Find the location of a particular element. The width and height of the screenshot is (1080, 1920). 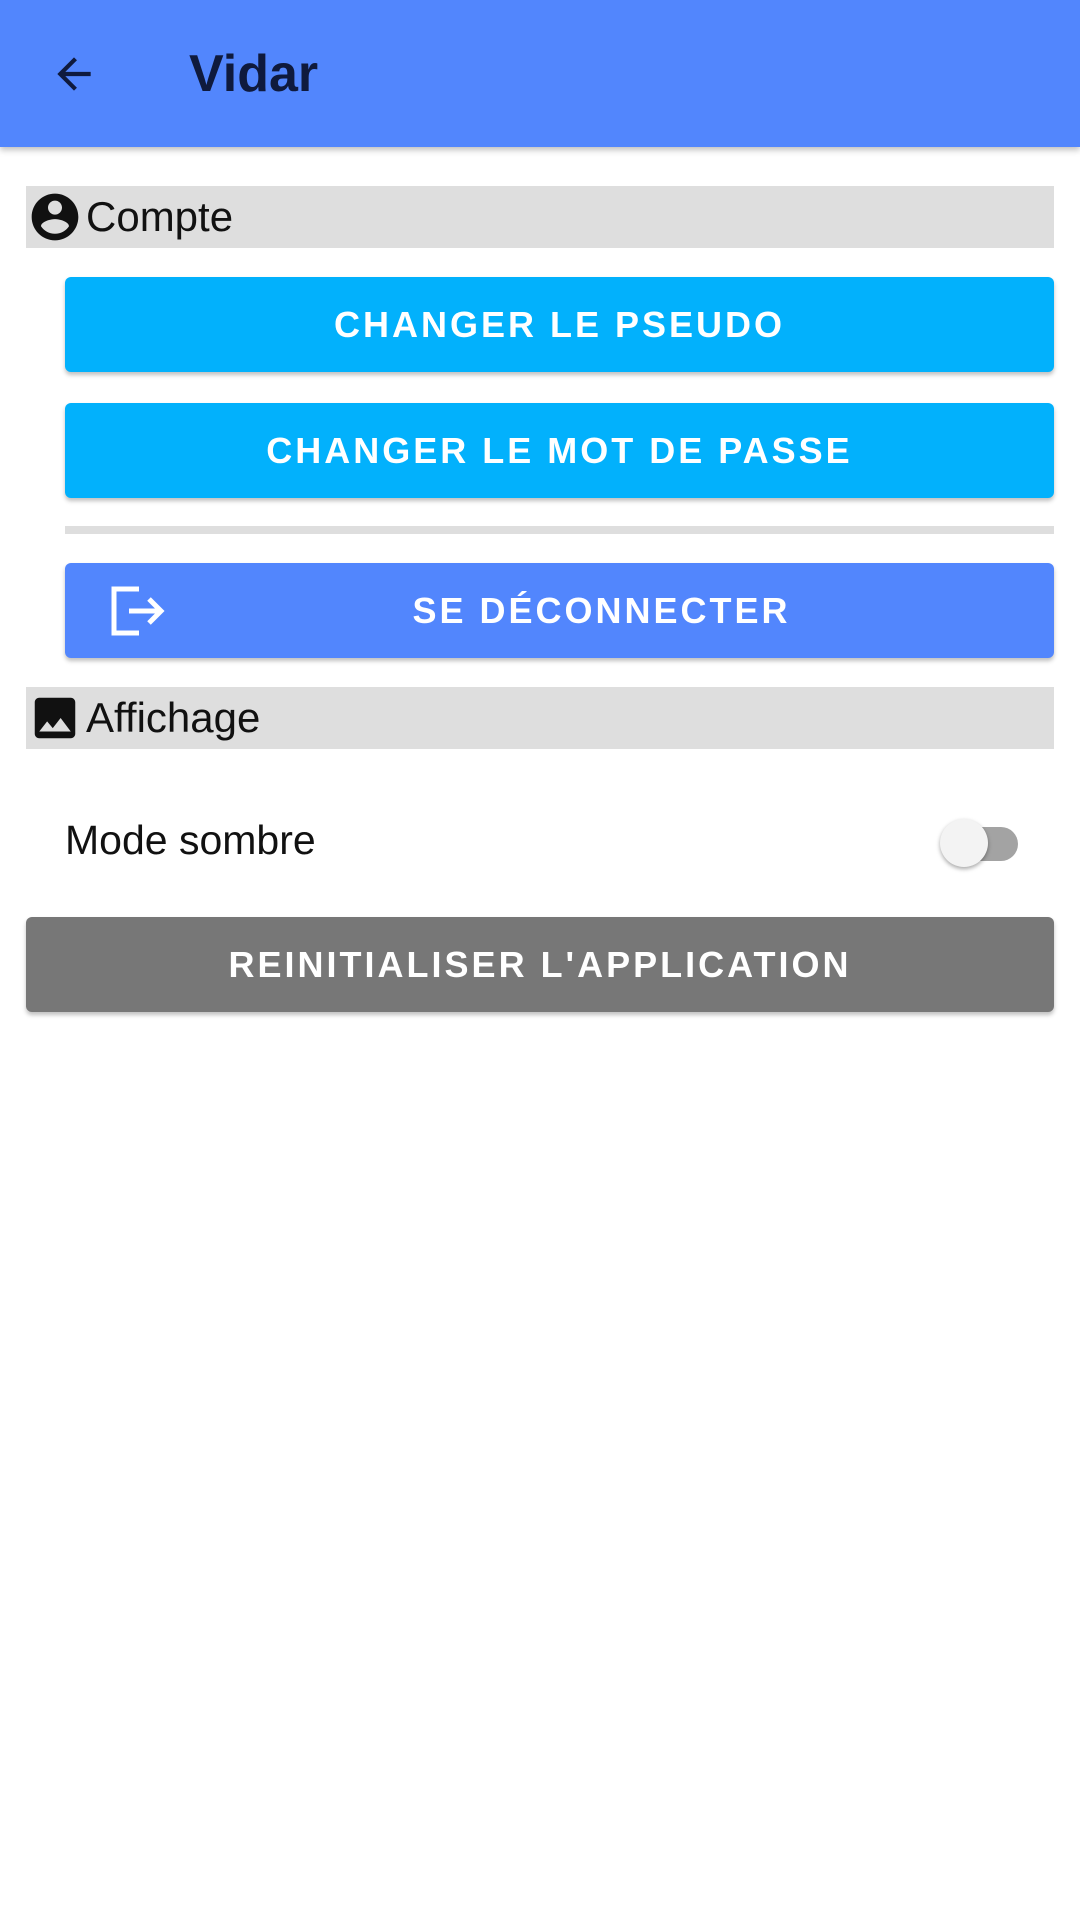

image-icon is located at coordinates (55, 718).